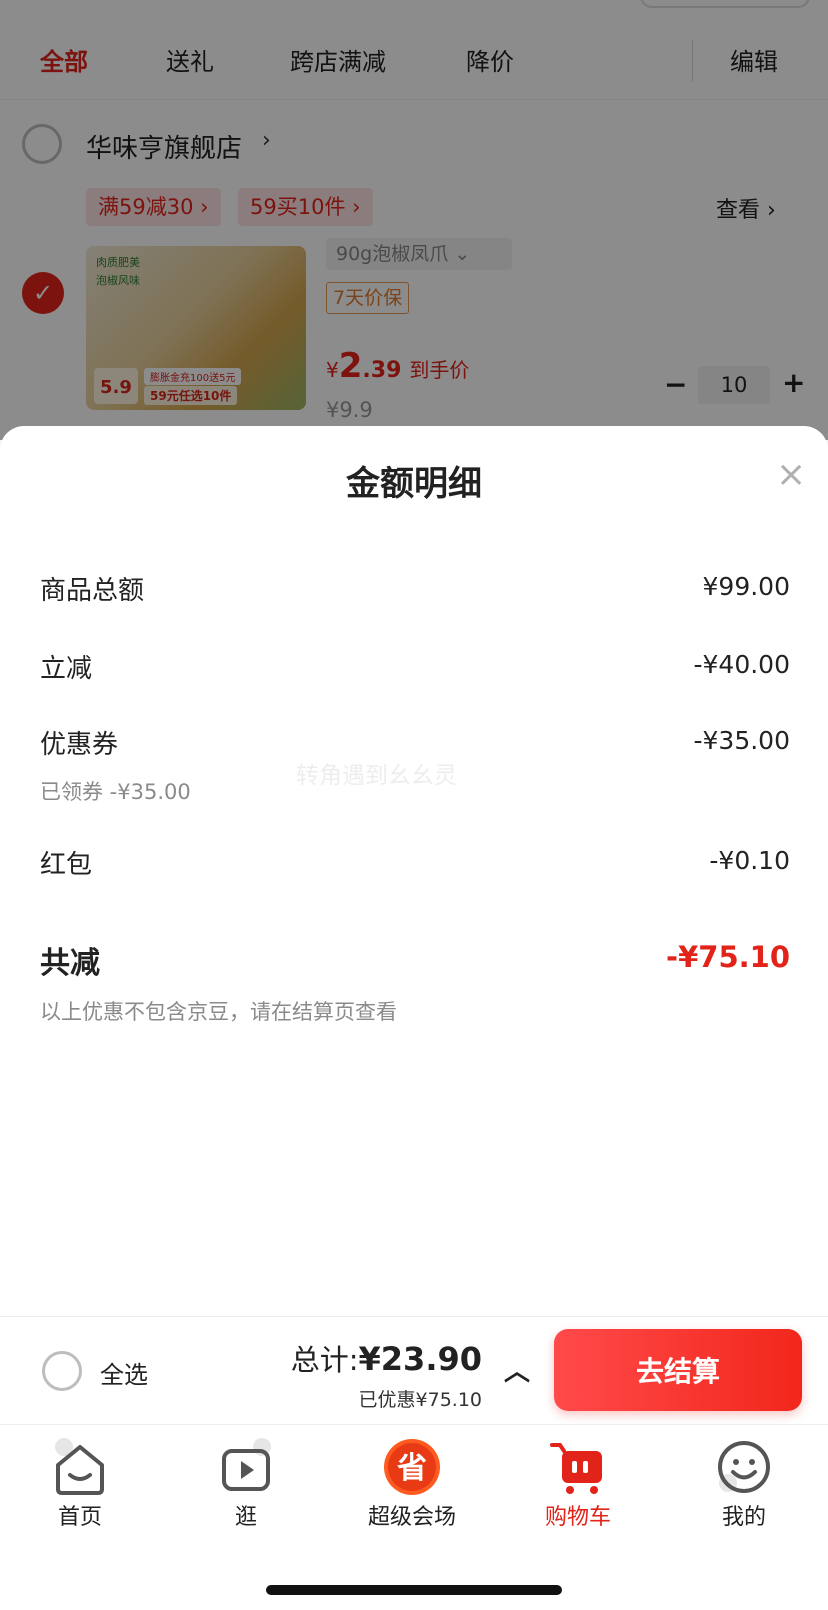  I want to click on bottom-nav: 首页 逛 省 超级会场 购物车 我的, so click(414, 1517).